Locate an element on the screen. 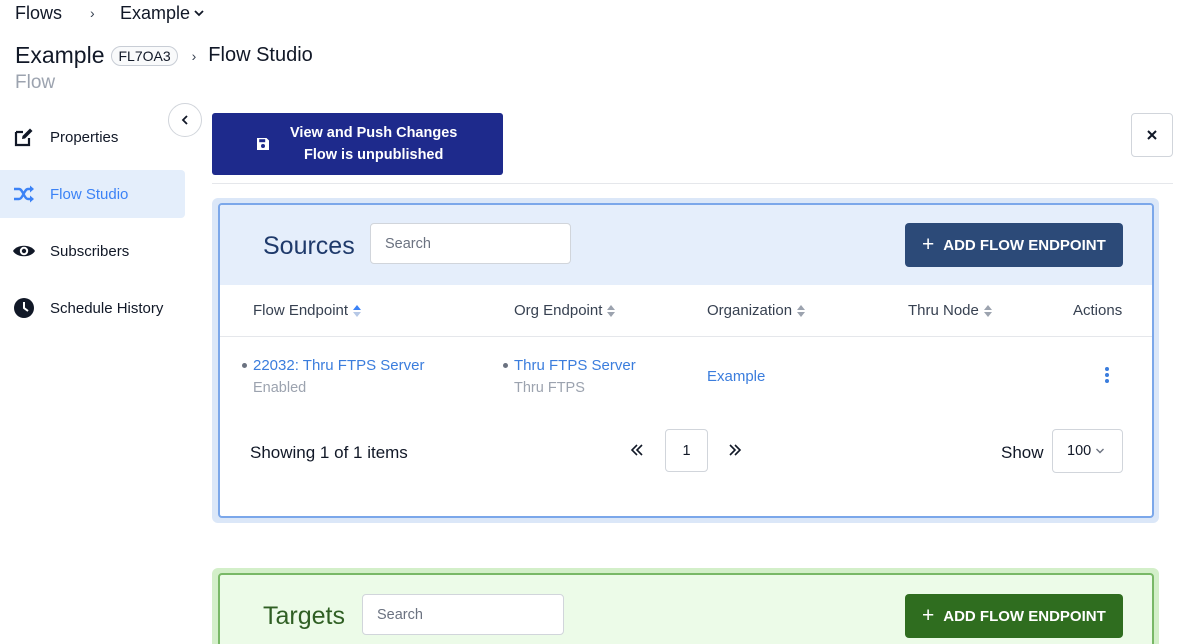 The width and height of the screenshot is (1179, 644). breadcrumb: Flows › Example is located at coordinates (110, 13).